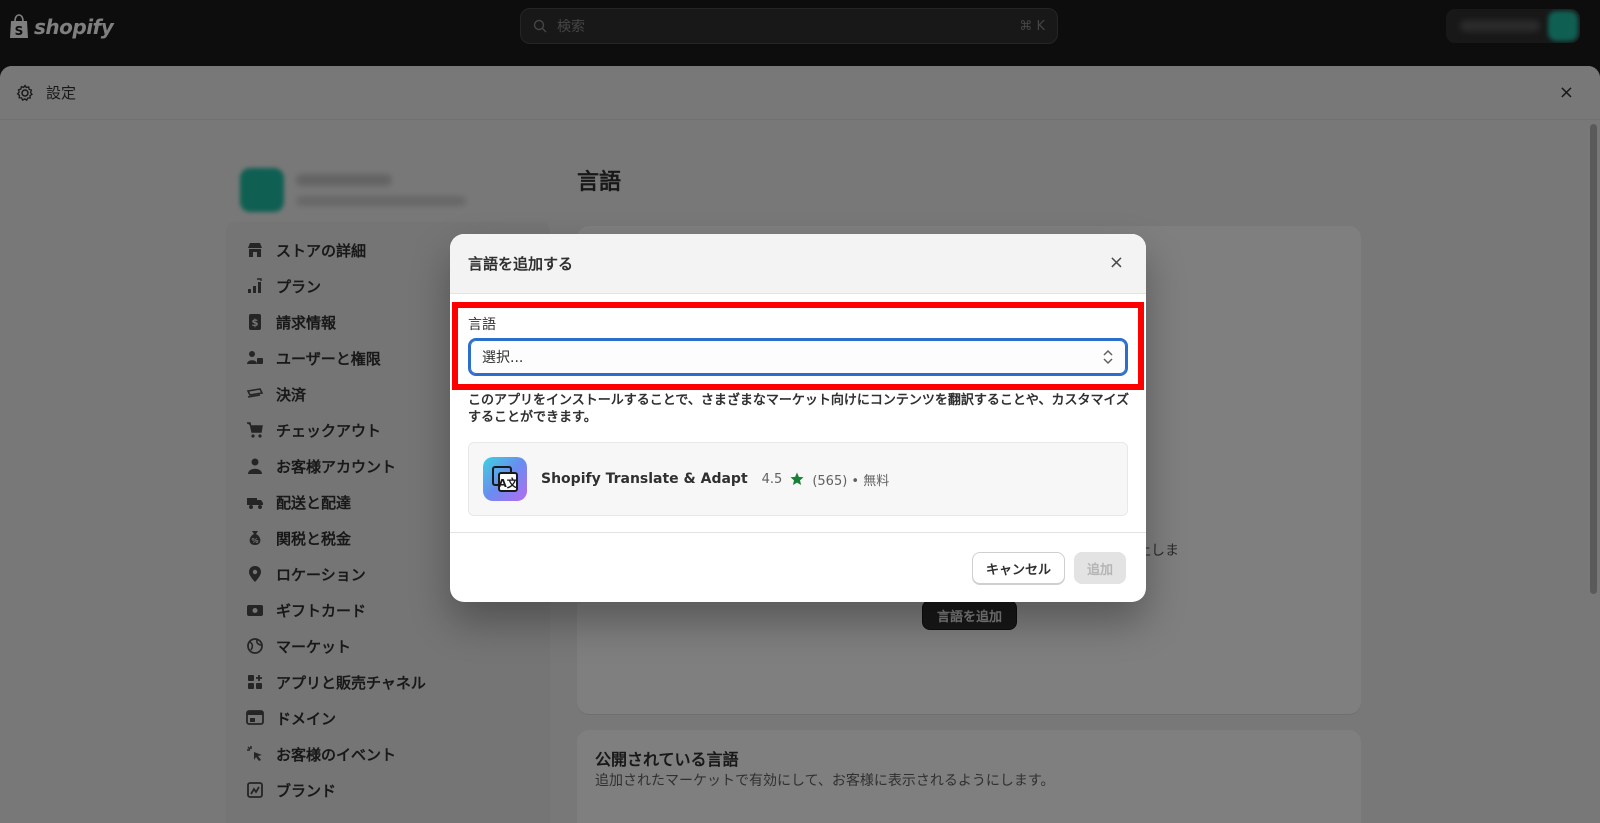 Image resolution: width=1600 pixels, height=823 pixels. Describe the element at coordinates (798, 532) in the screenshot. I see `modal-footer-divider` at that location.